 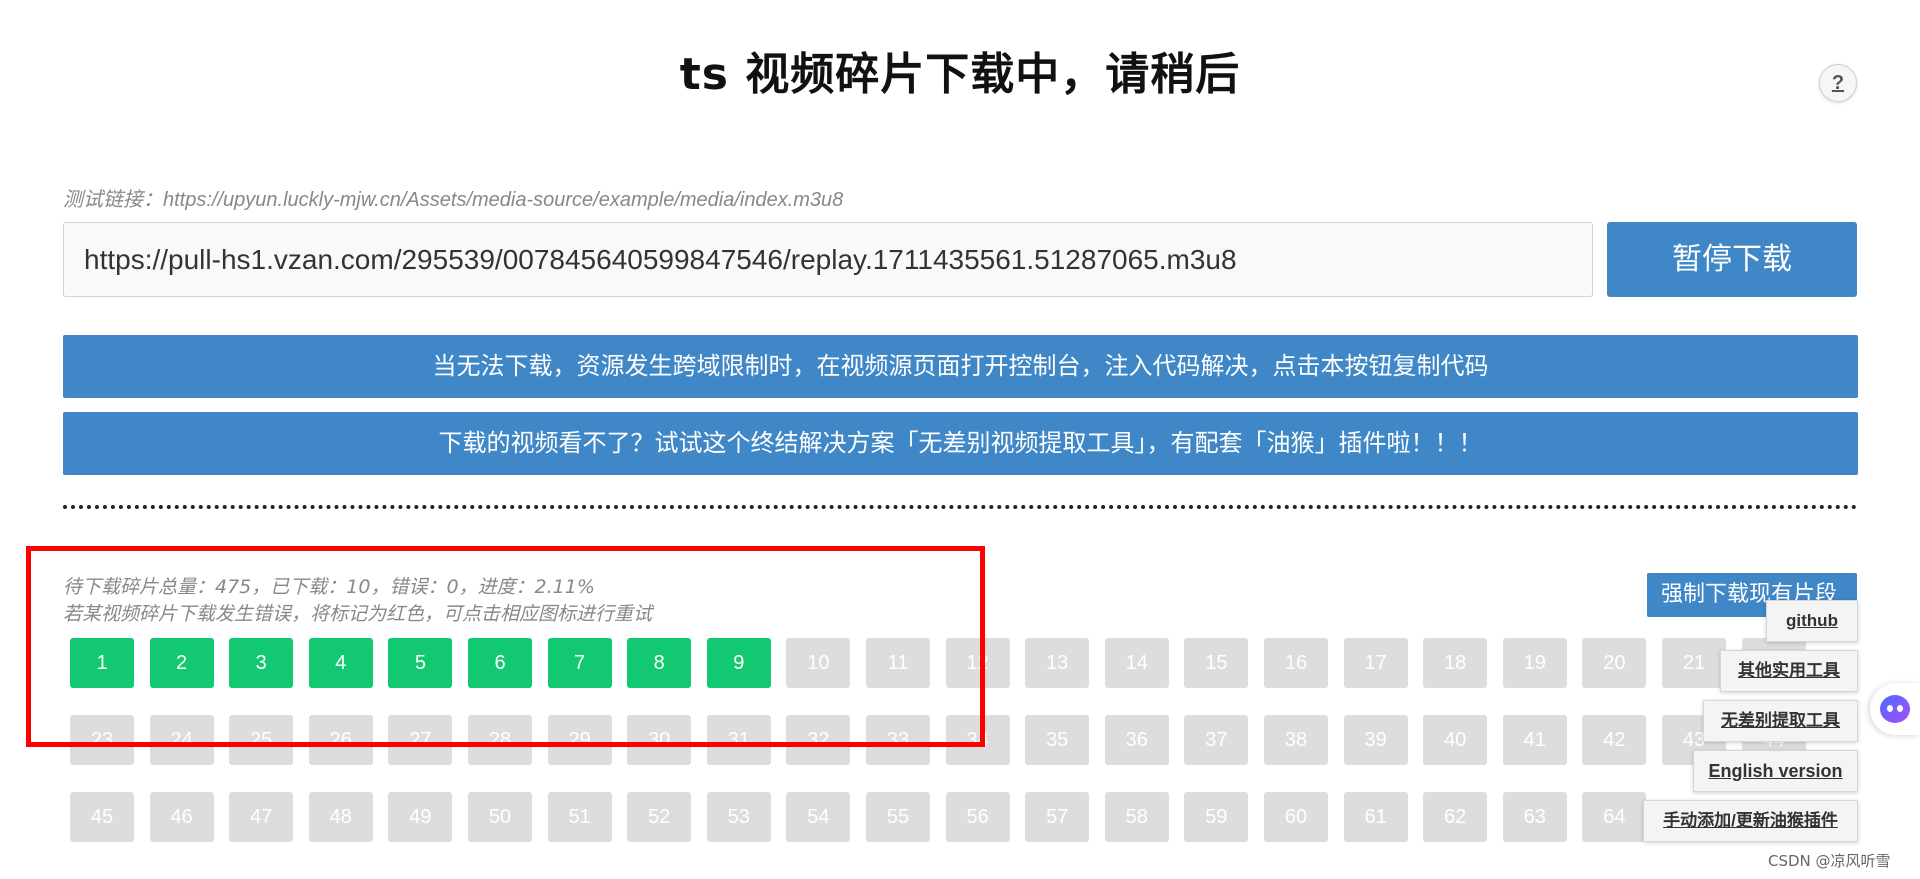 What do you see at coordinates (1455, 663) in the screenshot?
I see `segment-tile: 18` at bounding box center [1455, 663].